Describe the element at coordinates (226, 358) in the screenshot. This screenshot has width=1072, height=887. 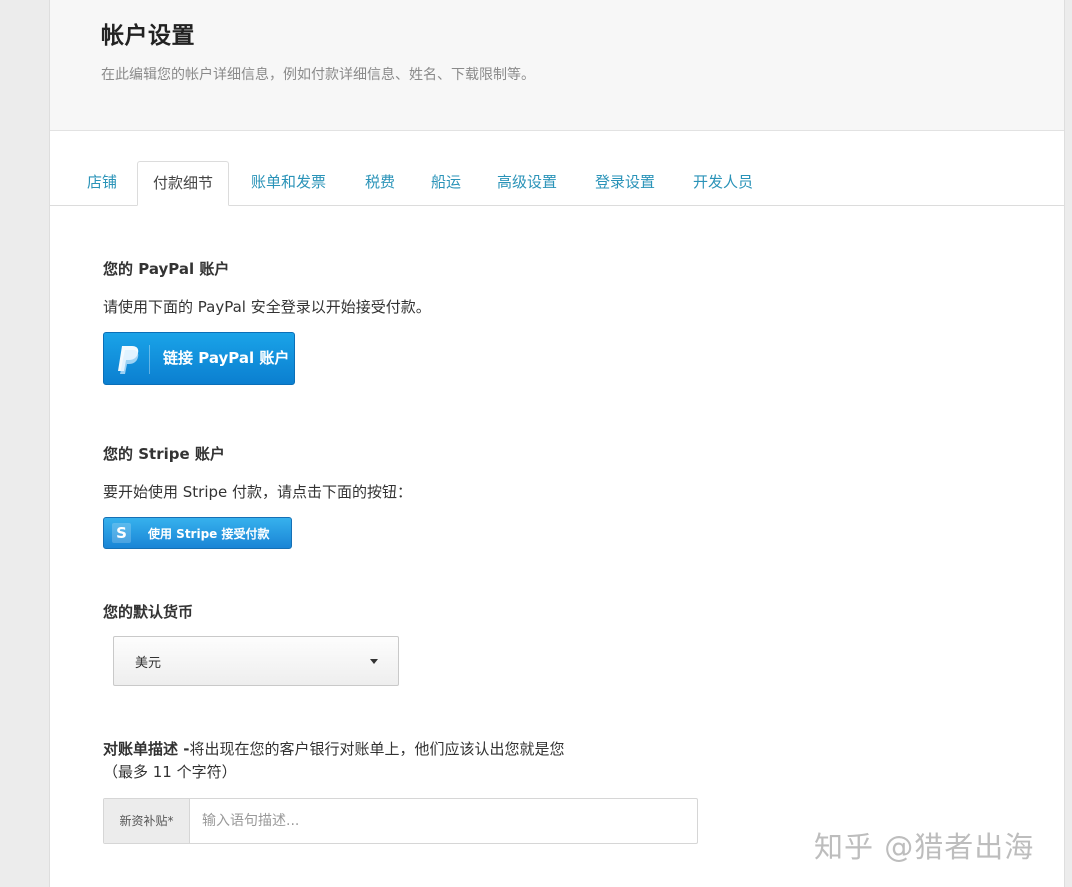
I see `connect-paypal-label: 链接 PayPal 账户` at that location.